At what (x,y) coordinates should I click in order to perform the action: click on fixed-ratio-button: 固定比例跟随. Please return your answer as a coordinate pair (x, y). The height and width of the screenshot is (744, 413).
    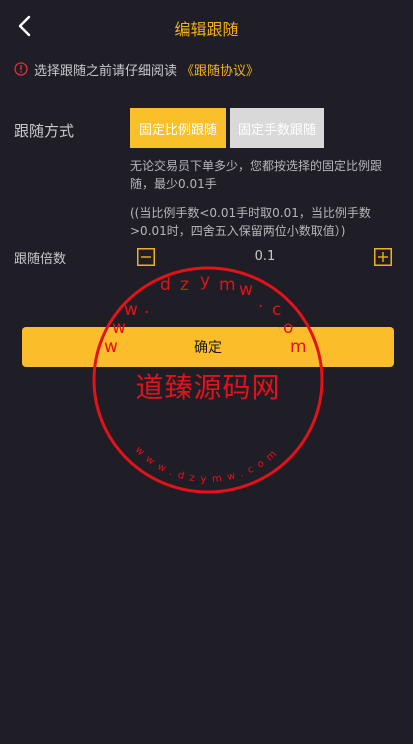
    Looking at the image, I should click on (178, 128).